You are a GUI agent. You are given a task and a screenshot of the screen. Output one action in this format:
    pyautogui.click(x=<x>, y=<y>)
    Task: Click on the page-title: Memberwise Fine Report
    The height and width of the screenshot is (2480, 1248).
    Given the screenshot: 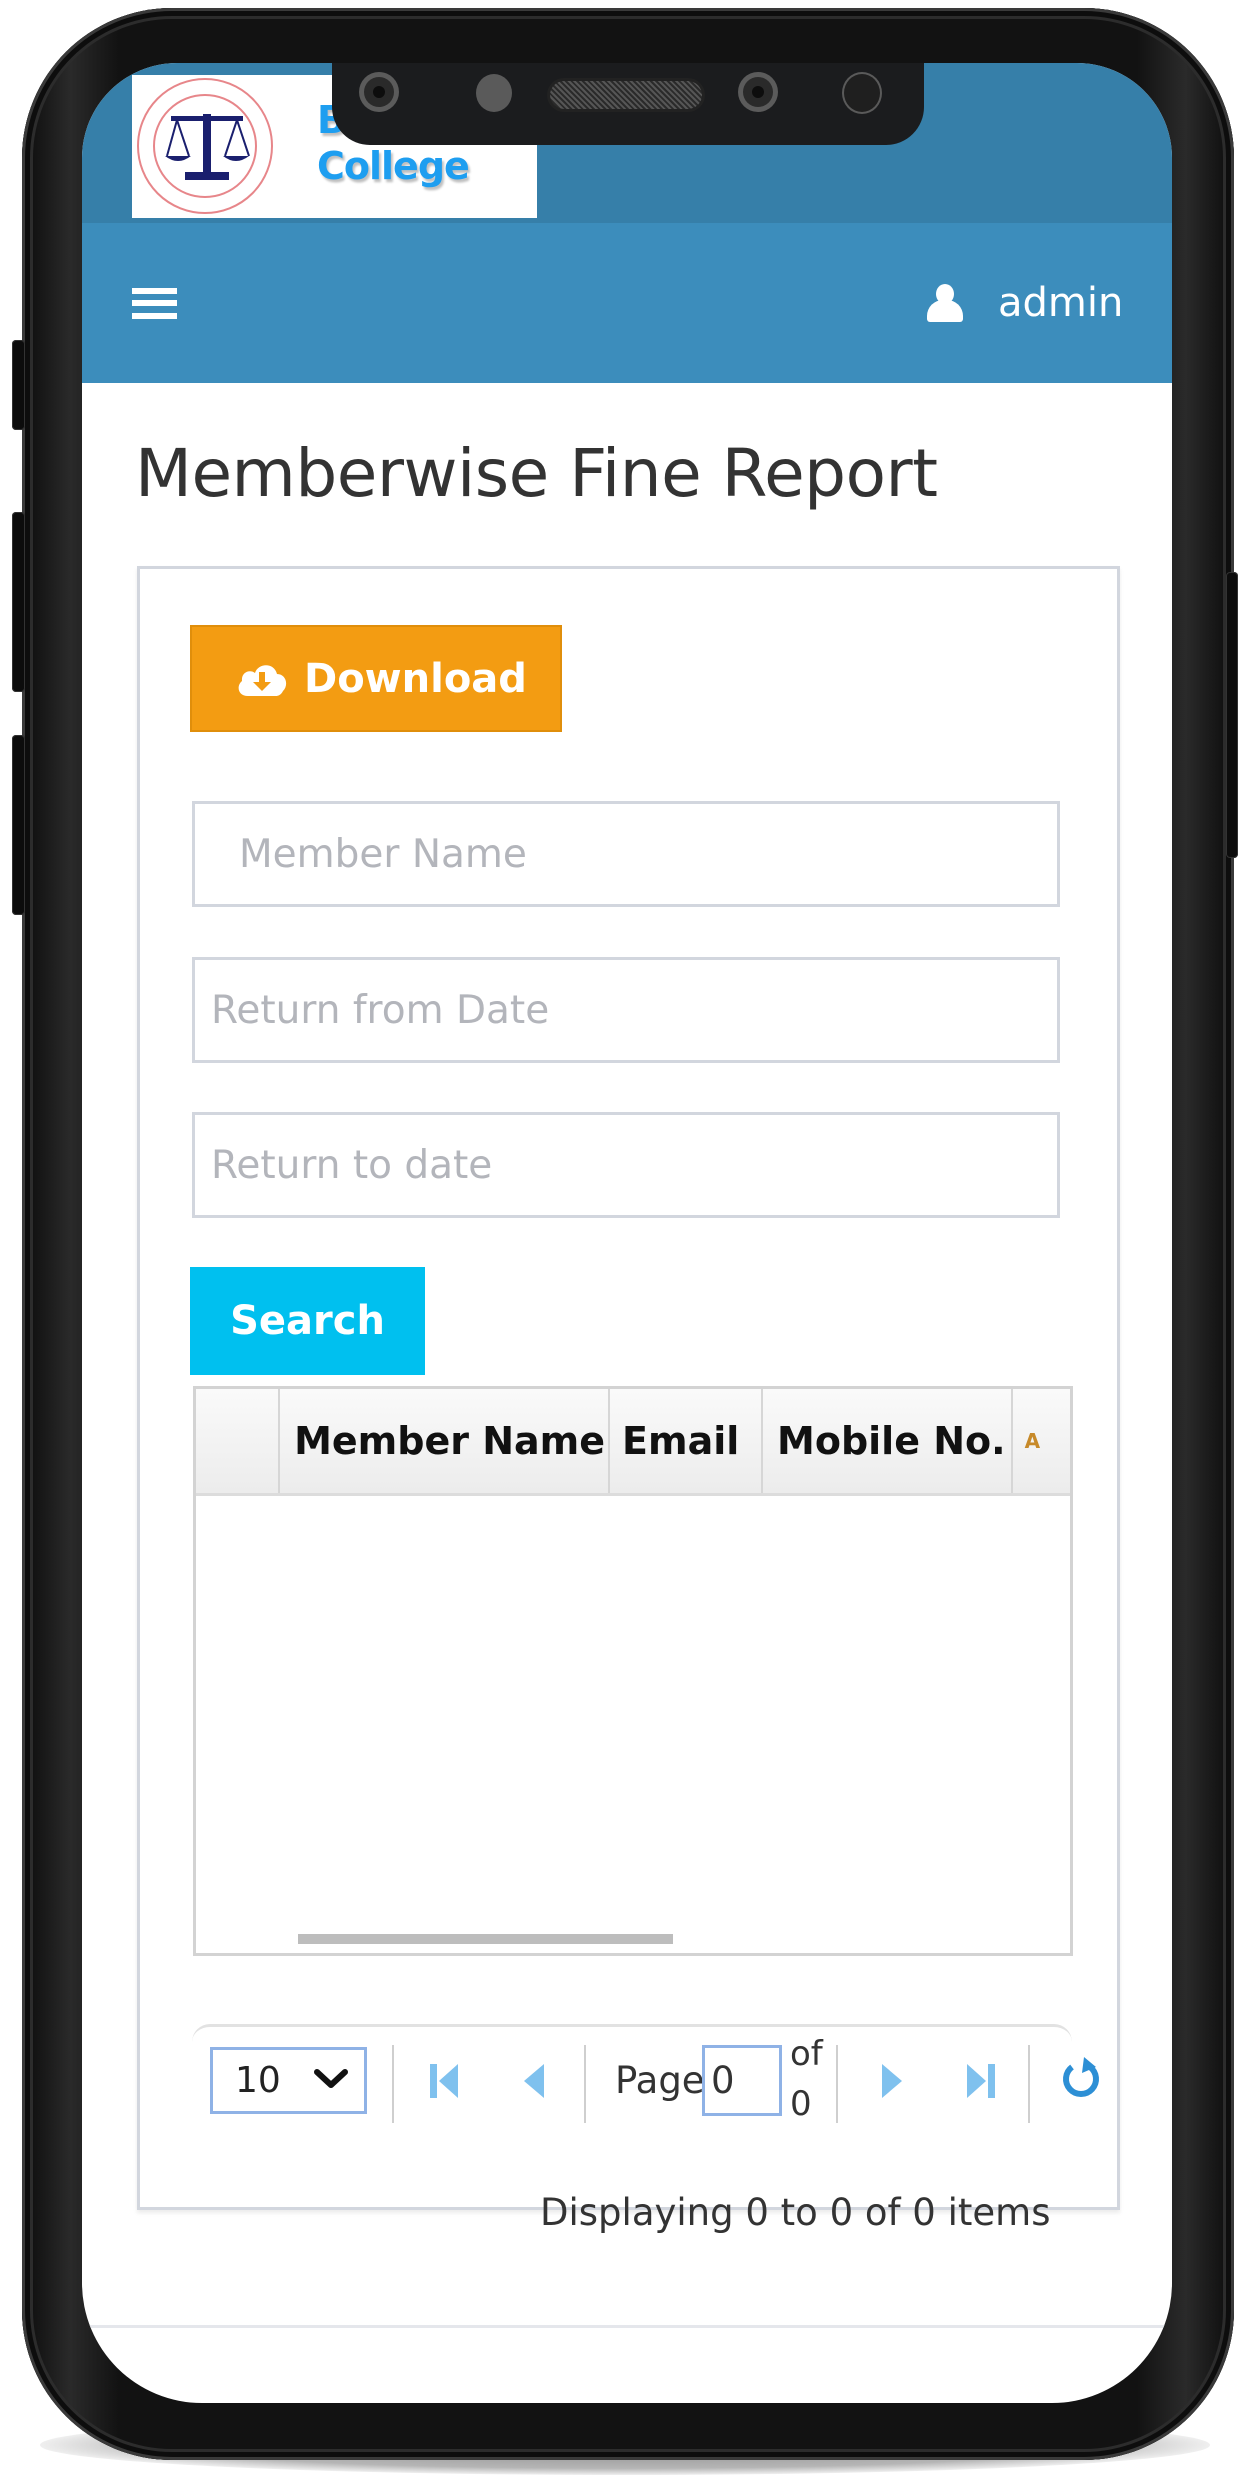 What is the action you would take?
    pyautogui.click(x=536, y=473)
    